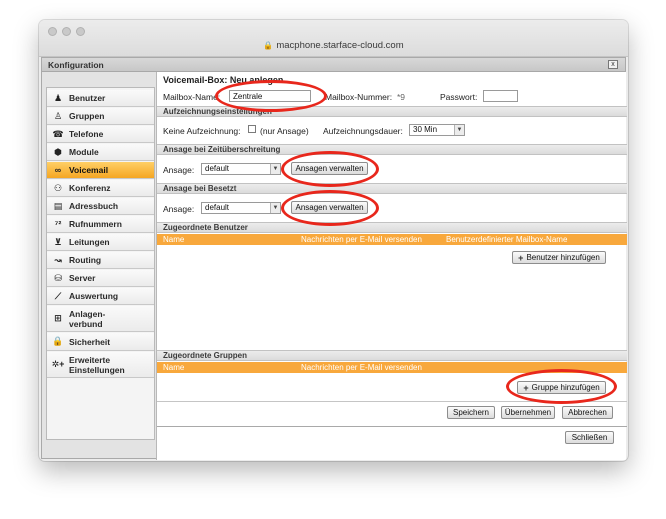  I want to click on lines-icon: ⊻, so click(58, 241).